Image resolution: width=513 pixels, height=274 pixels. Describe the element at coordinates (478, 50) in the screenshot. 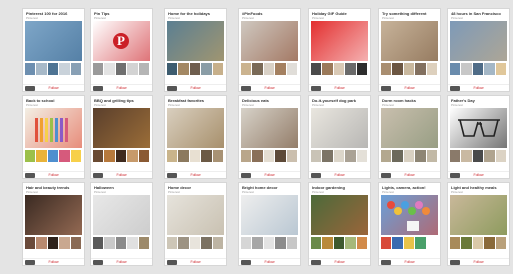

I see `board-card: 48 hours in San Francisco Pinterest Follow` at that location.